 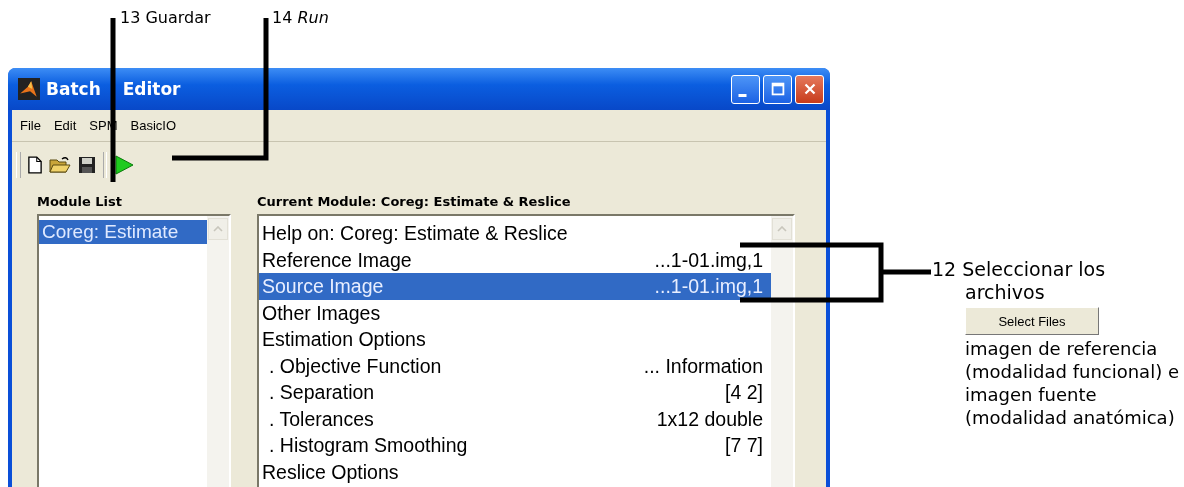 What do you see at coordinates (344, 339) in the screenshot?
I see `item-label: Estimation Options` at bounding box center [344, 339].